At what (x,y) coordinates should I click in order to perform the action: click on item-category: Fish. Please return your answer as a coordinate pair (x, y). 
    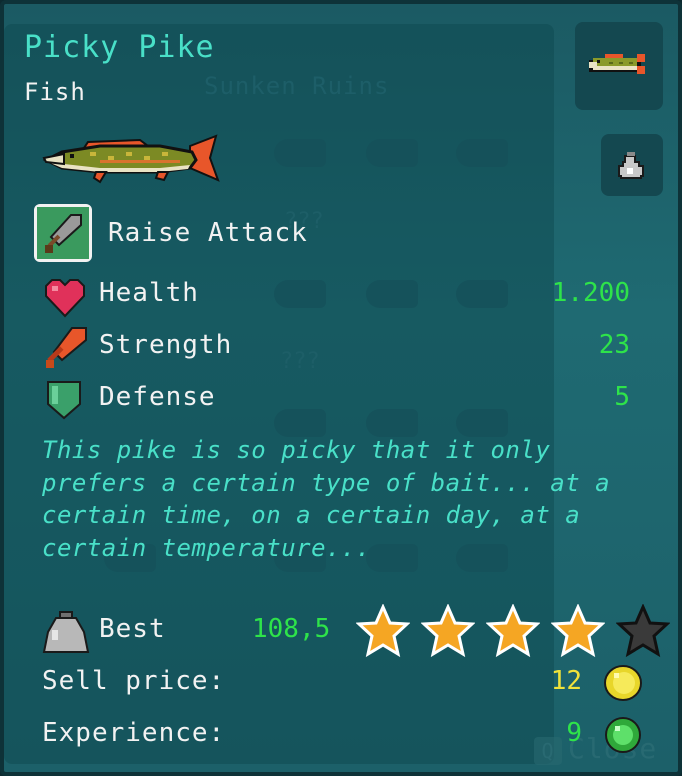
    Looking at the image, I should click on (55, 92).